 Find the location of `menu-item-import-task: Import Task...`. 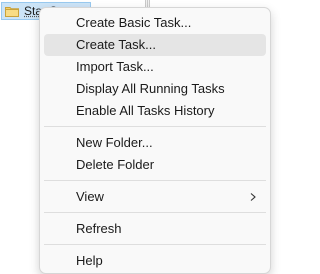

menu-item-import-task: Import Task... is located at coordinates (155, 67).